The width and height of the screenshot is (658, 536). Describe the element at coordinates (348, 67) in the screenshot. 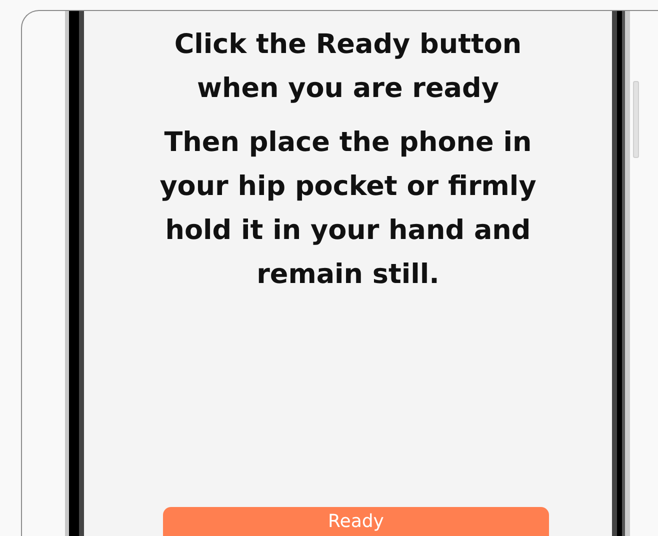

I see `instruction-text: Click the Ready button when you are ready` at that location.